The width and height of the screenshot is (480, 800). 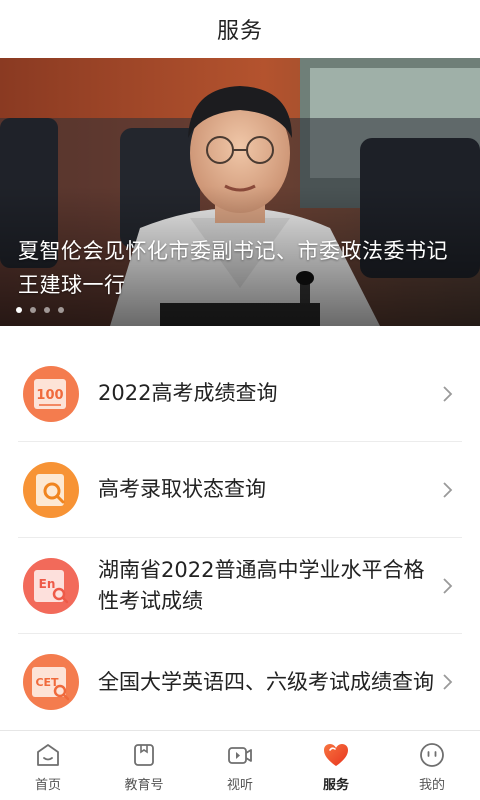 I want to click on document-search-icon, so click(x=51, y=489).